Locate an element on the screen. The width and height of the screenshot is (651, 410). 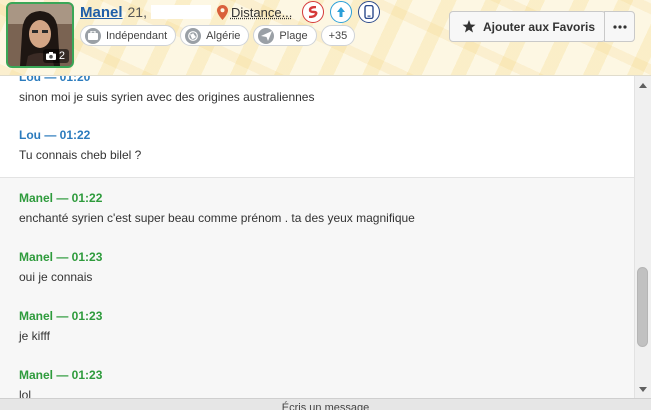
message-item: Manel — 01:23 lol is located at coordinates (60, 383).